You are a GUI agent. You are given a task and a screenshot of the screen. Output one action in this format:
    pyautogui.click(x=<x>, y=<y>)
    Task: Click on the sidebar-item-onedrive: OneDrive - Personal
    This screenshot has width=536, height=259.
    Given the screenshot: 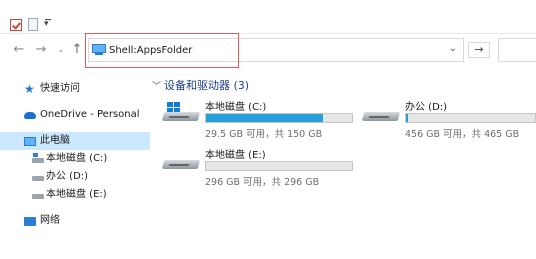 What is the action you would take?
    pyautogui.click(x=75, y=115)
    